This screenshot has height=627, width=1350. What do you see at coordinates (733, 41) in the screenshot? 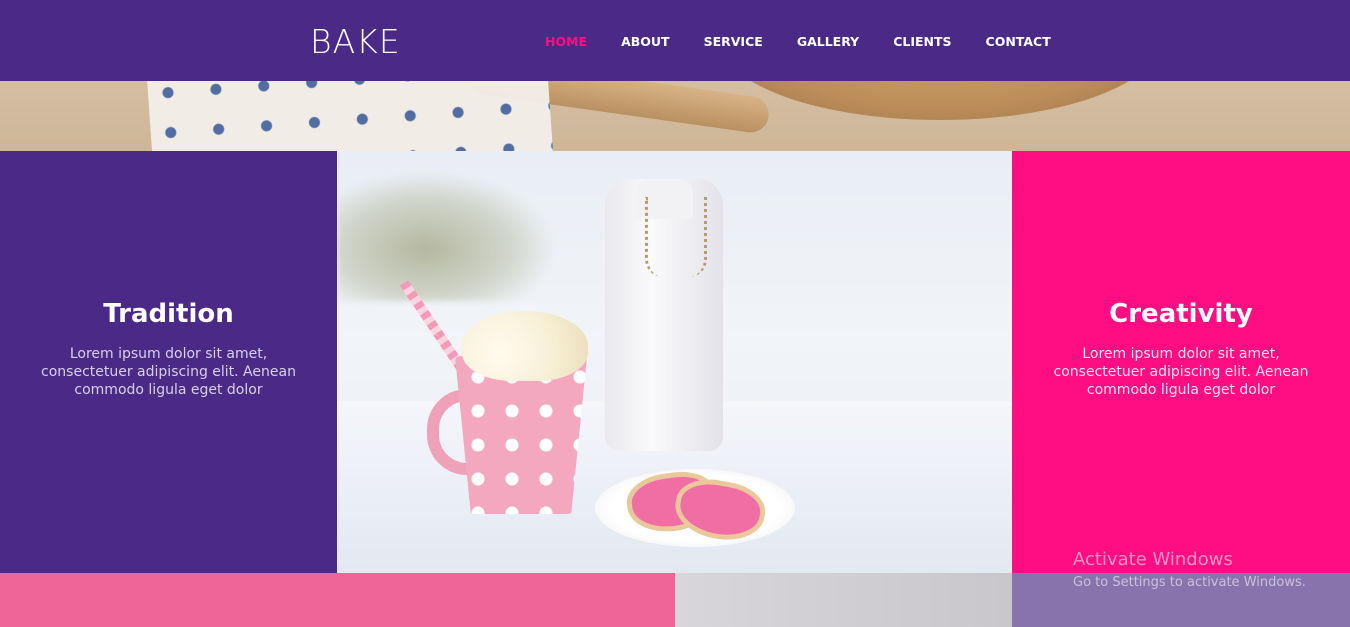
I see `nav-service: SERVICE` at bounding box center [733, 41].